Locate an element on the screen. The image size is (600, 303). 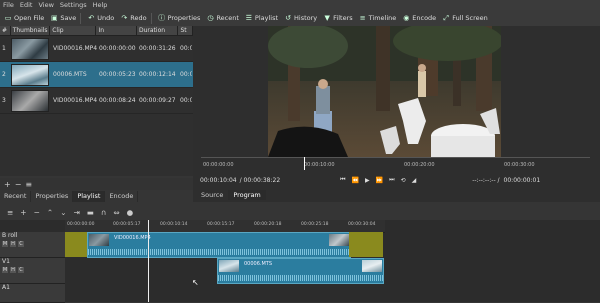
split-icon: ⇥ is located at coordinates (76, 212).